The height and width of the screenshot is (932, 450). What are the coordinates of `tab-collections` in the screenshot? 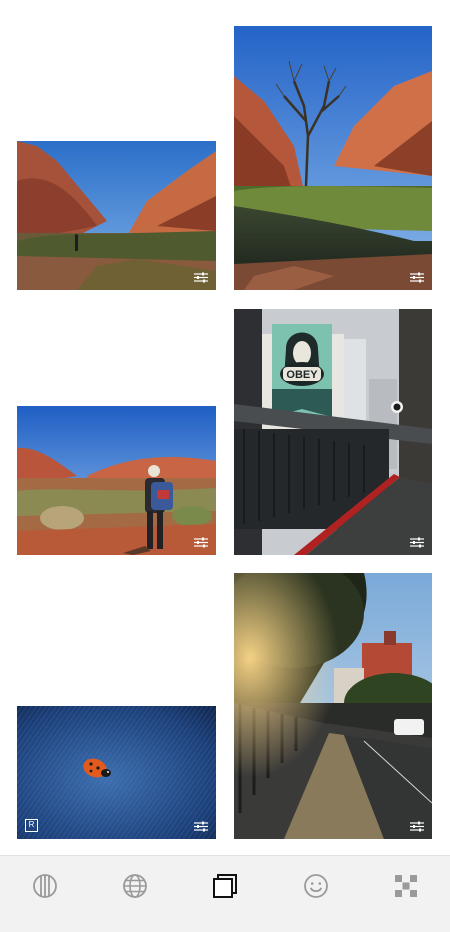 It's located at (45, 886).